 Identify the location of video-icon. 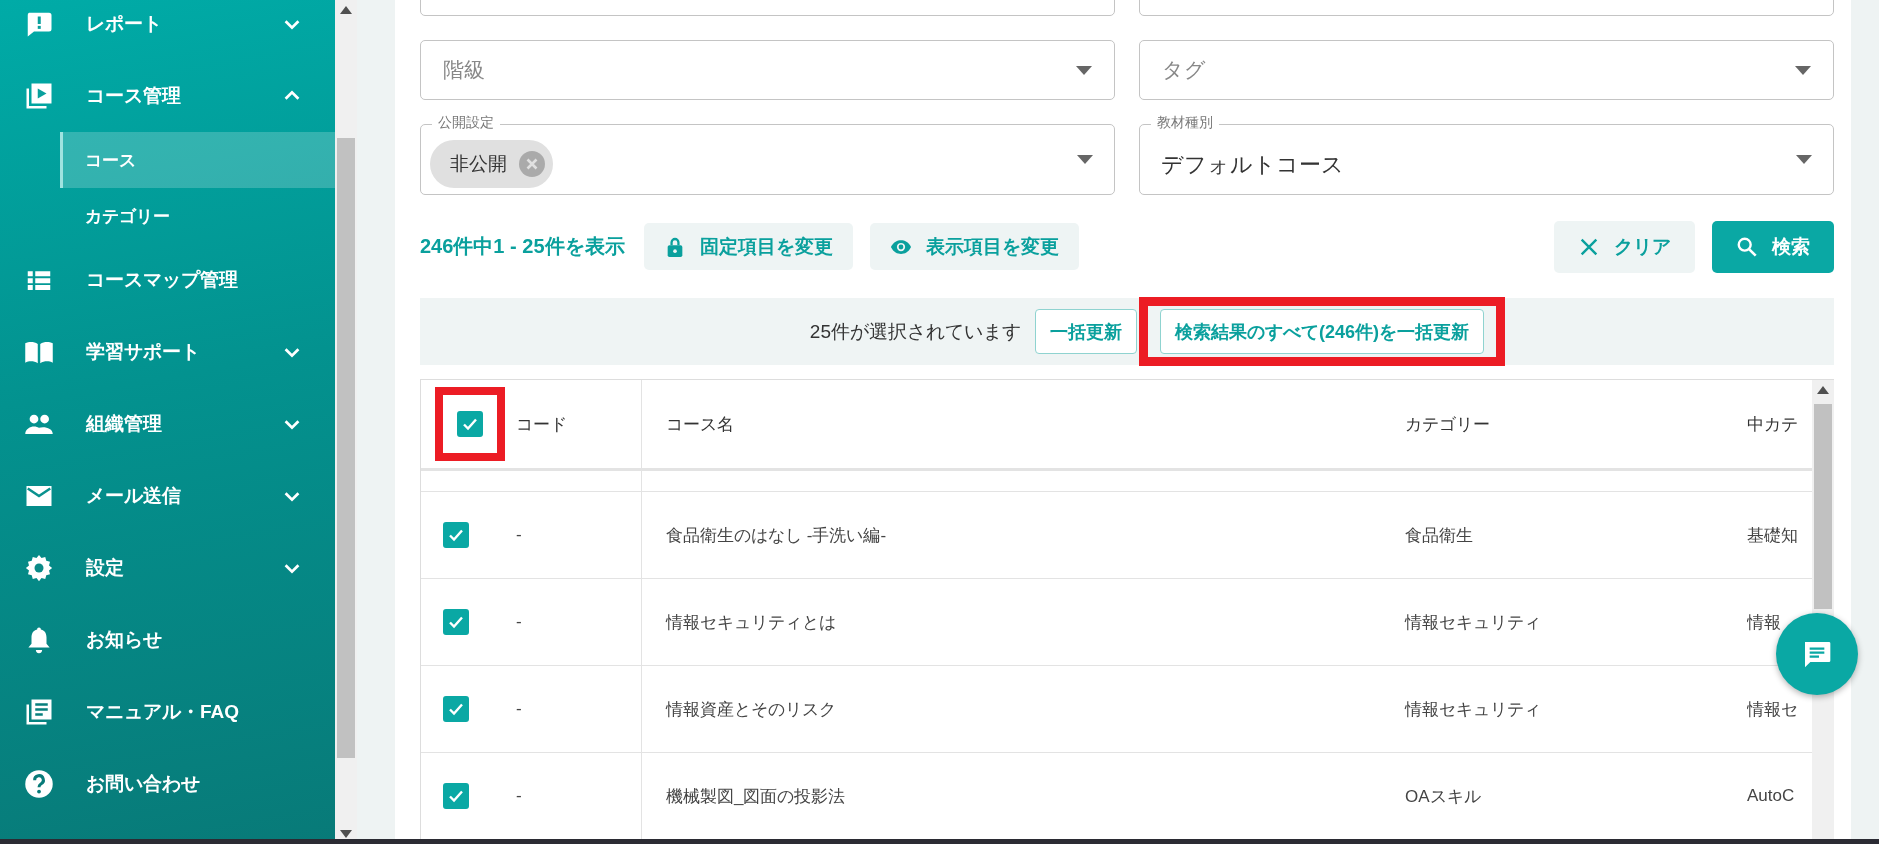
(39, 96).